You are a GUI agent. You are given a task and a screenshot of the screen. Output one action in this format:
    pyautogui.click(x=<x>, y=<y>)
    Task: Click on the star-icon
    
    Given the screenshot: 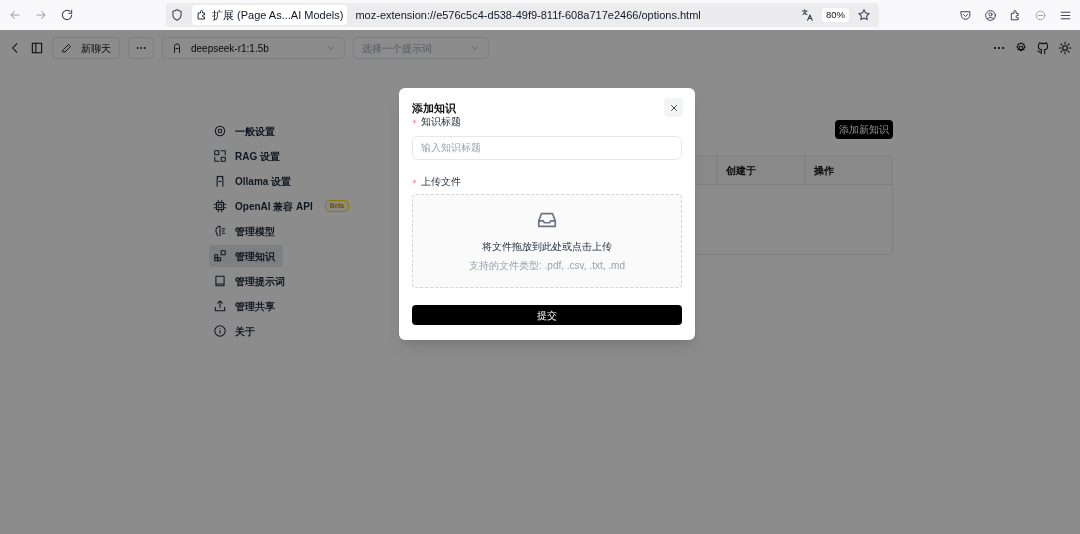 What is the action you would take?
    pyautogui.click(x=864, y=15)
    